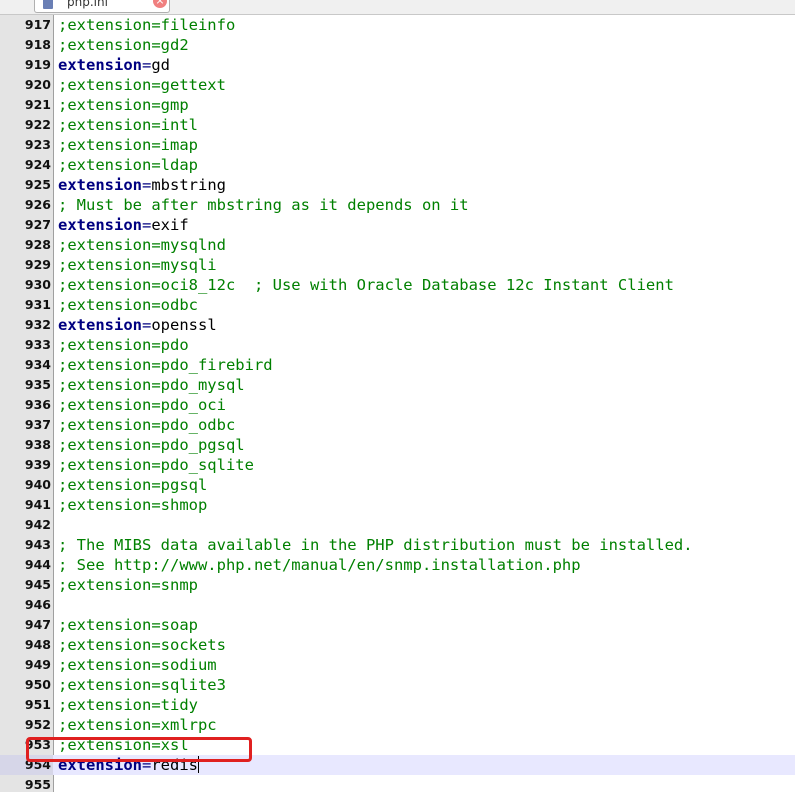 This screenshot has width=795, height=792. I want to click on line-number: 945, so click(37, 584).